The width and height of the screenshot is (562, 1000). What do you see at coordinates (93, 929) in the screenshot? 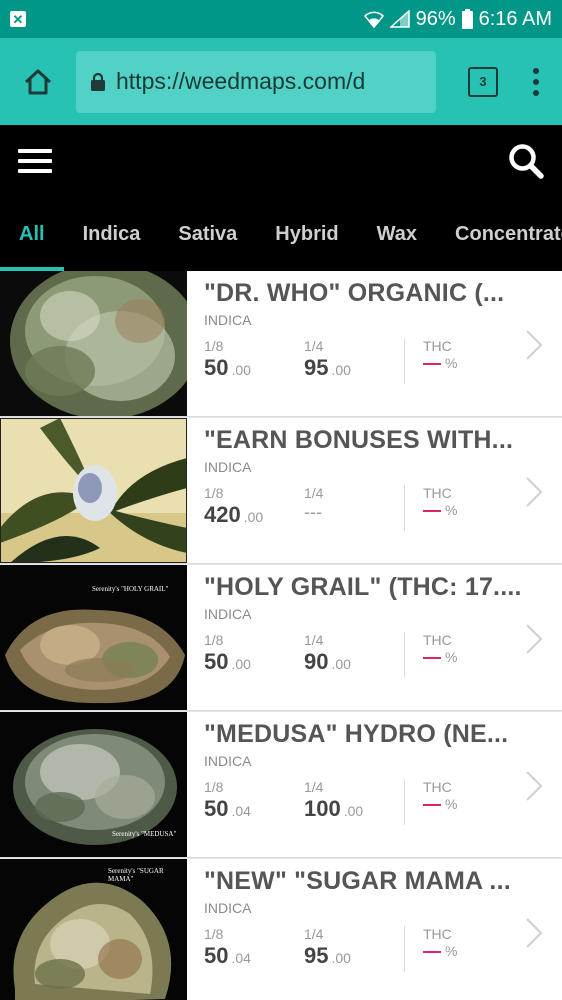
I see `product-image: Serenity's "SUGAR MAMA"` at bounding box center [93, 929].